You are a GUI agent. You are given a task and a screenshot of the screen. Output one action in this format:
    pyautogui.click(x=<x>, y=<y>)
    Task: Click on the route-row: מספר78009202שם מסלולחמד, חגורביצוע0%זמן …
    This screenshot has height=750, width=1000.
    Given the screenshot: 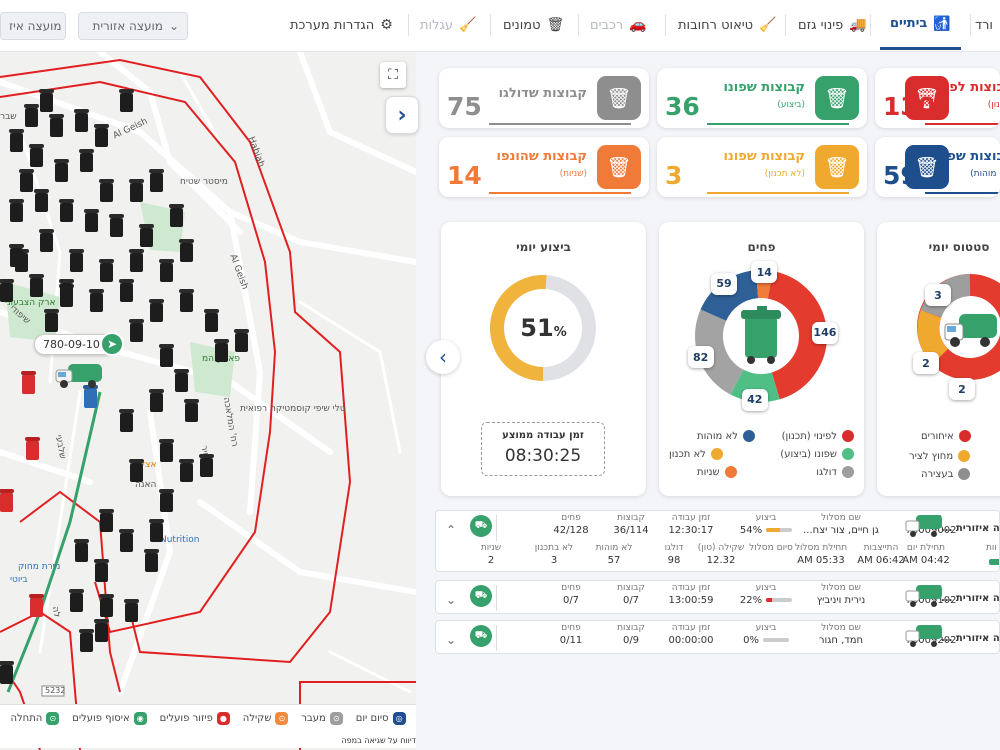 What is the action you would take?
    pyautogui.click(x=717, y=637)
    